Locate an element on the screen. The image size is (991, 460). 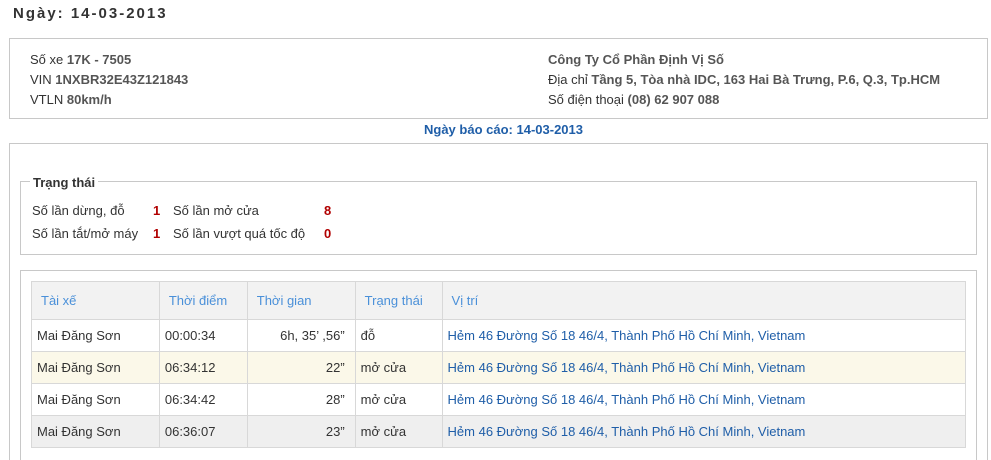
status-legend: Trạng thái is located at coordinates (64, 182).